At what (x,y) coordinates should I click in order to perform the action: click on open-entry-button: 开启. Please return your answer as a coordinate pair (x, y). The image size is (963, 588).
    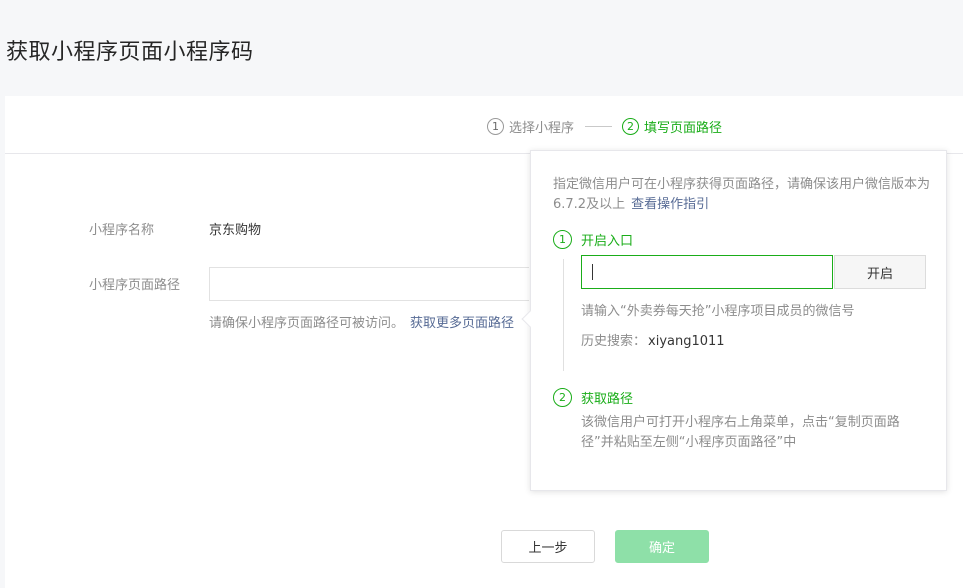
    Looking at the image, I should click on (880, 272).